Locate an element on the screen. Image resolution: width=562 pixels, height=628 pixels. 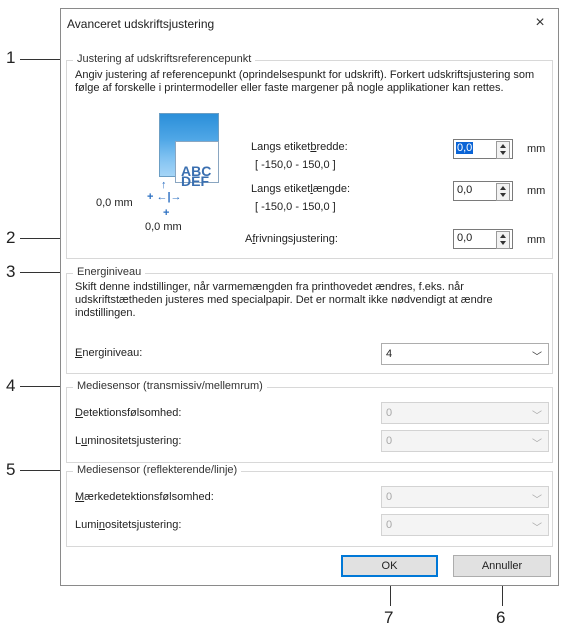
group-sensor-reflective-title: Mediesensor (reflekterende/linje) is located at coordinates (157, 470).